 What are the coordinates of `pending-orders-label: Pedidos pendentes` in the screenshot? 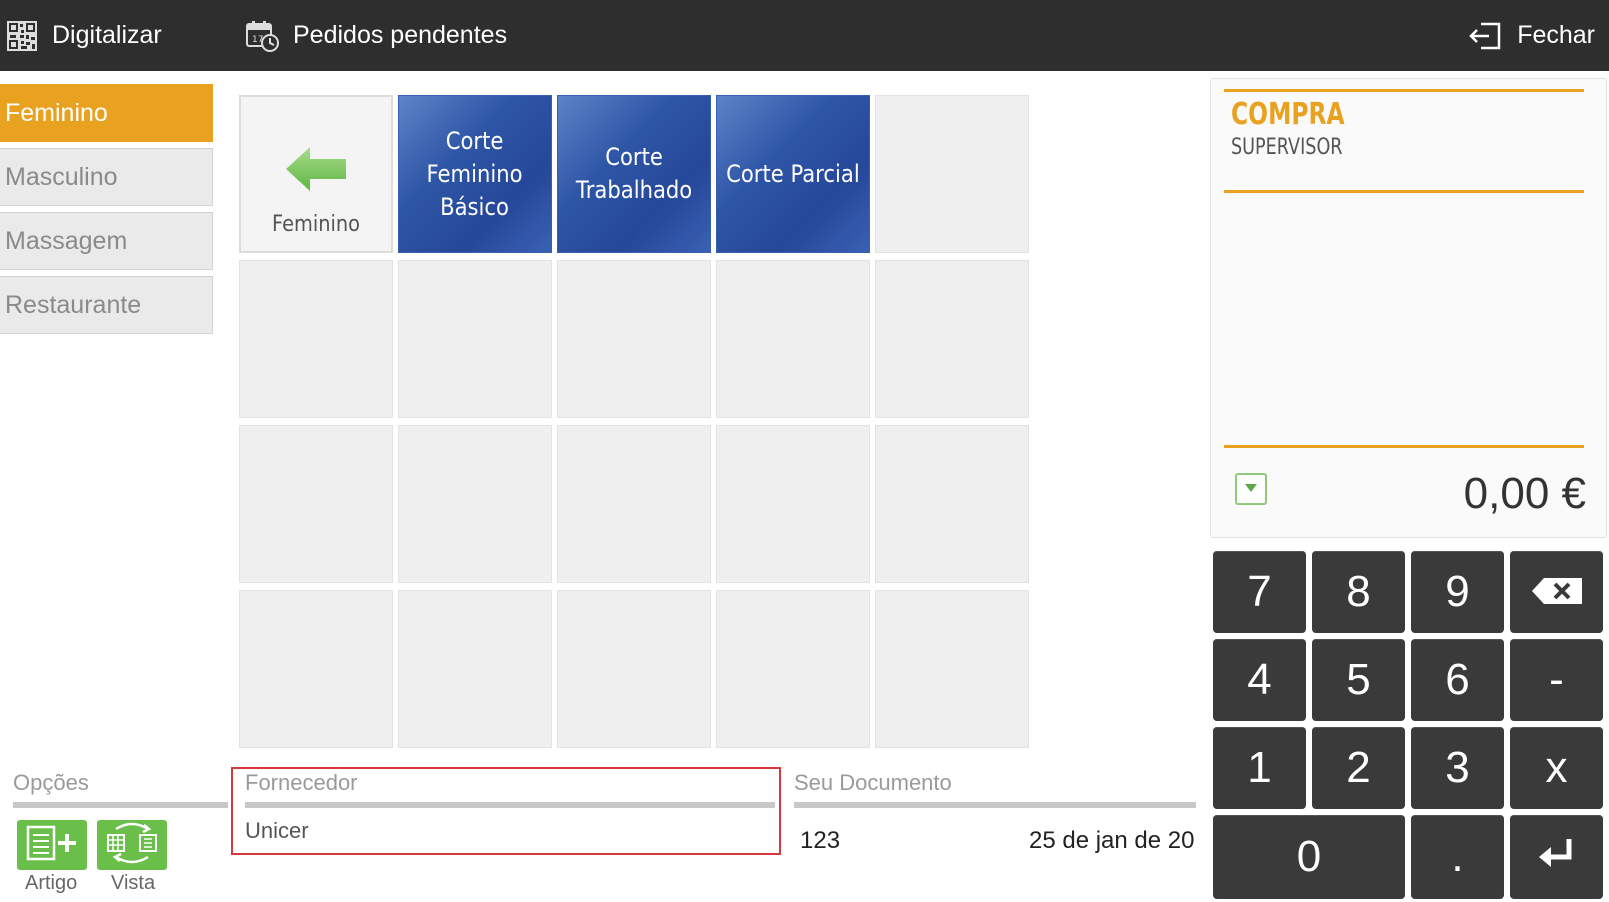 It's located at (400, 35).